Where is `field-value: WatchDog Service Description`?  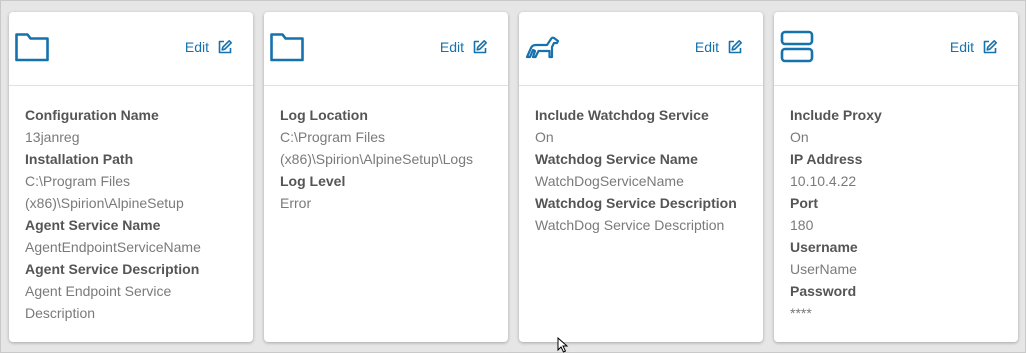
field-value: WatchDog Service Description is located at coordinates (630, 225).